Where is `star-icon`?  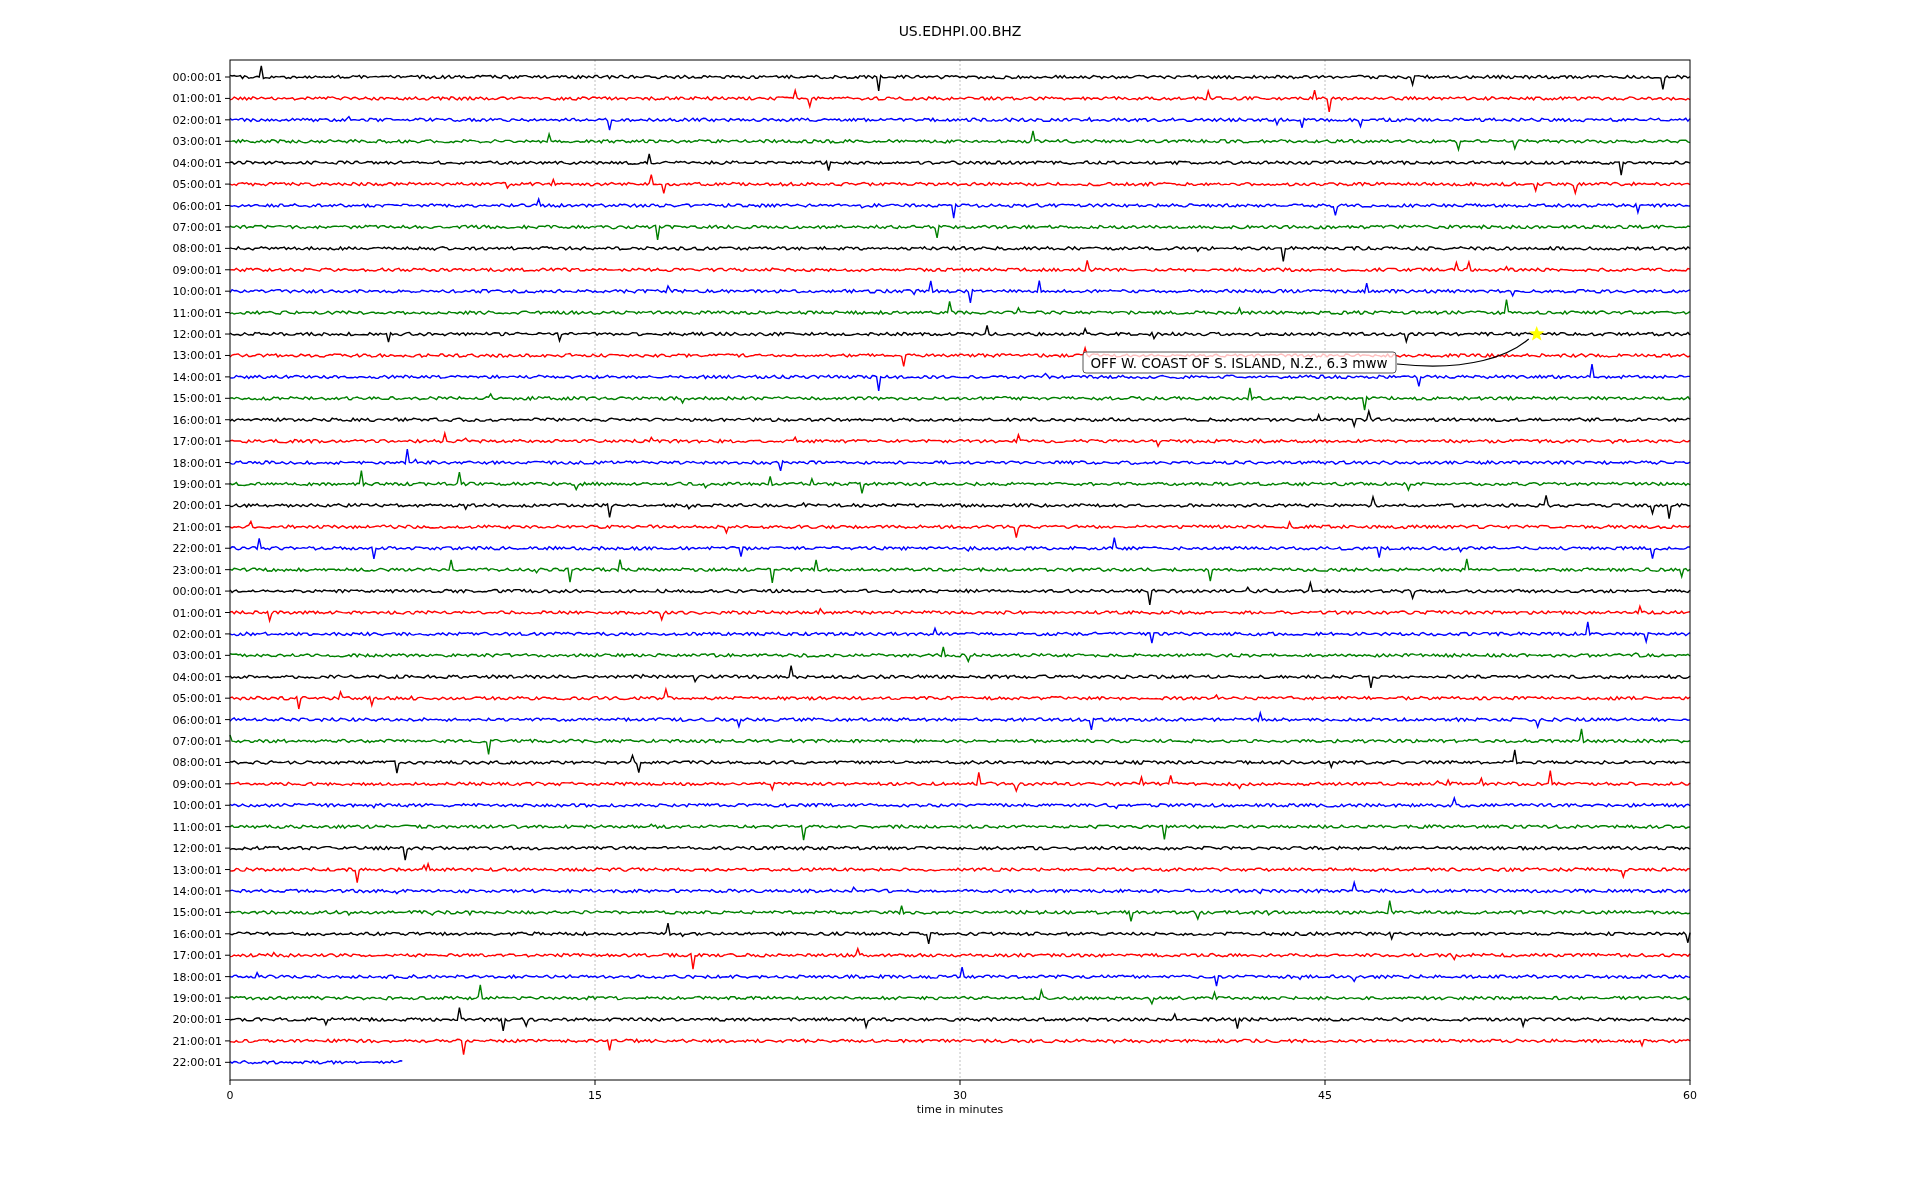 star-icon is located at coordinates (1537, 333).